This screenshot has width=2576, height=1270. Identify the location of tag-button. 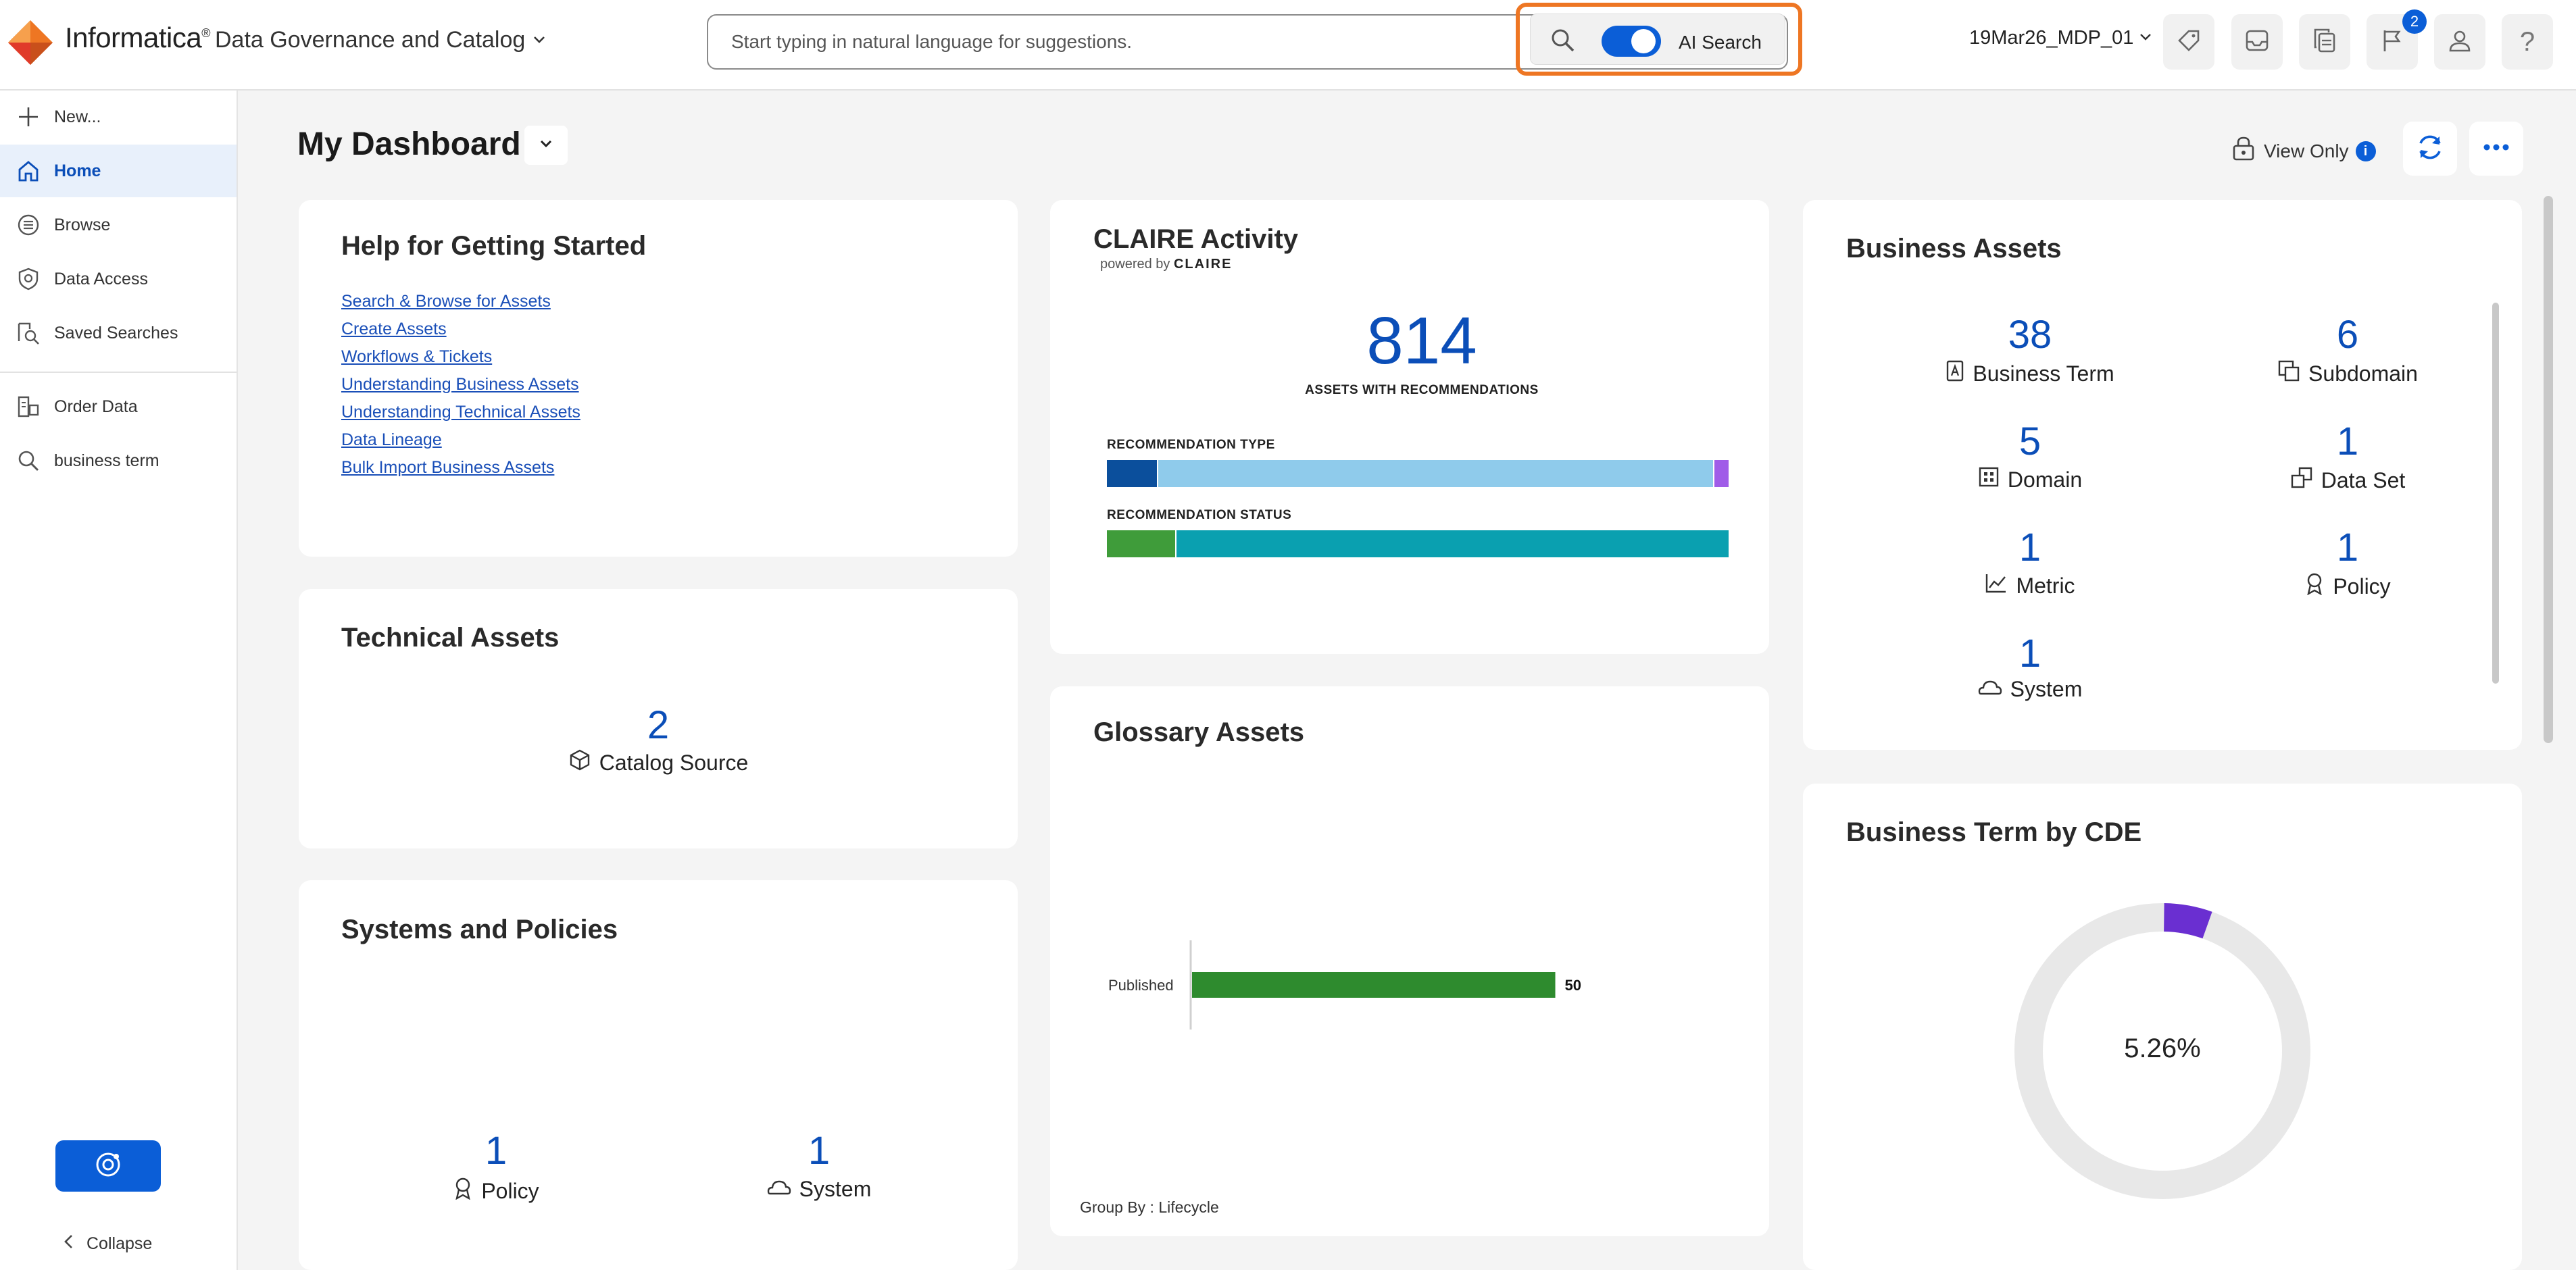
(2189, 42).